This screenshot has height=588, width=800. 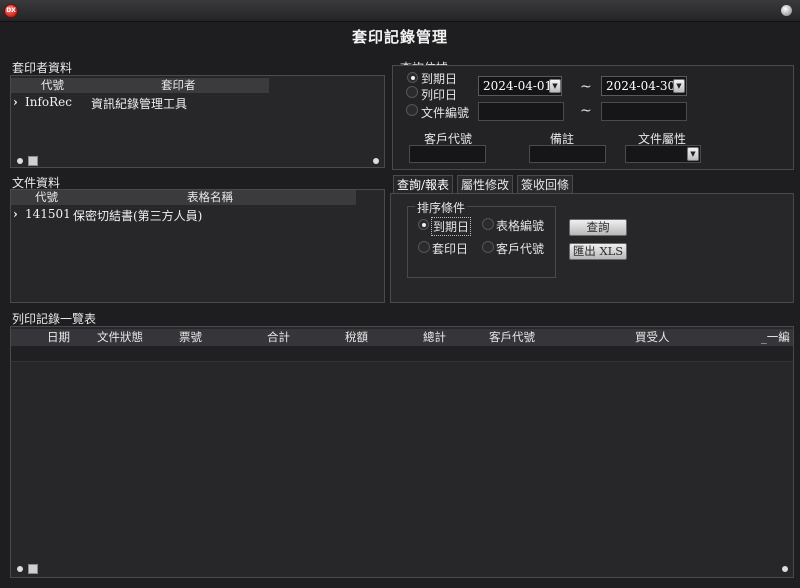 I want to click on document-grid: 代號 表格名稱 › 141501 保密切結書(第三方人員), so click(x=197, y=246).